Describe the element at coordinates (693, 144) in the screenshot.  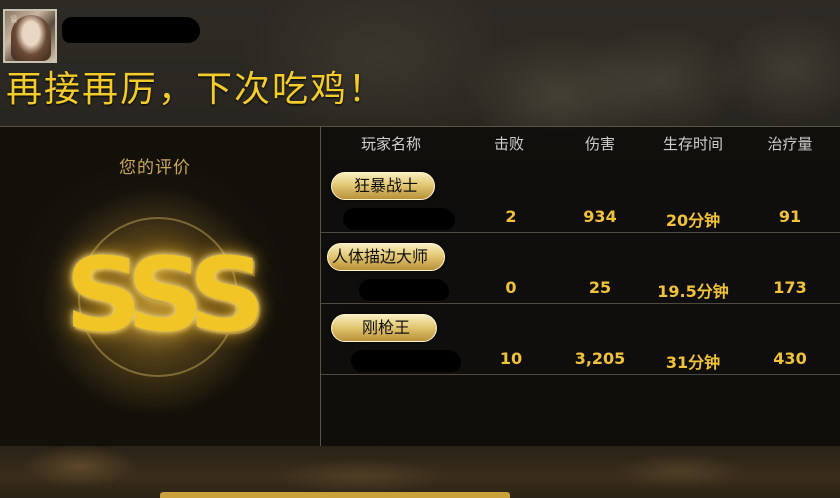
I see `column-survival-time: 生存时间` at that location.